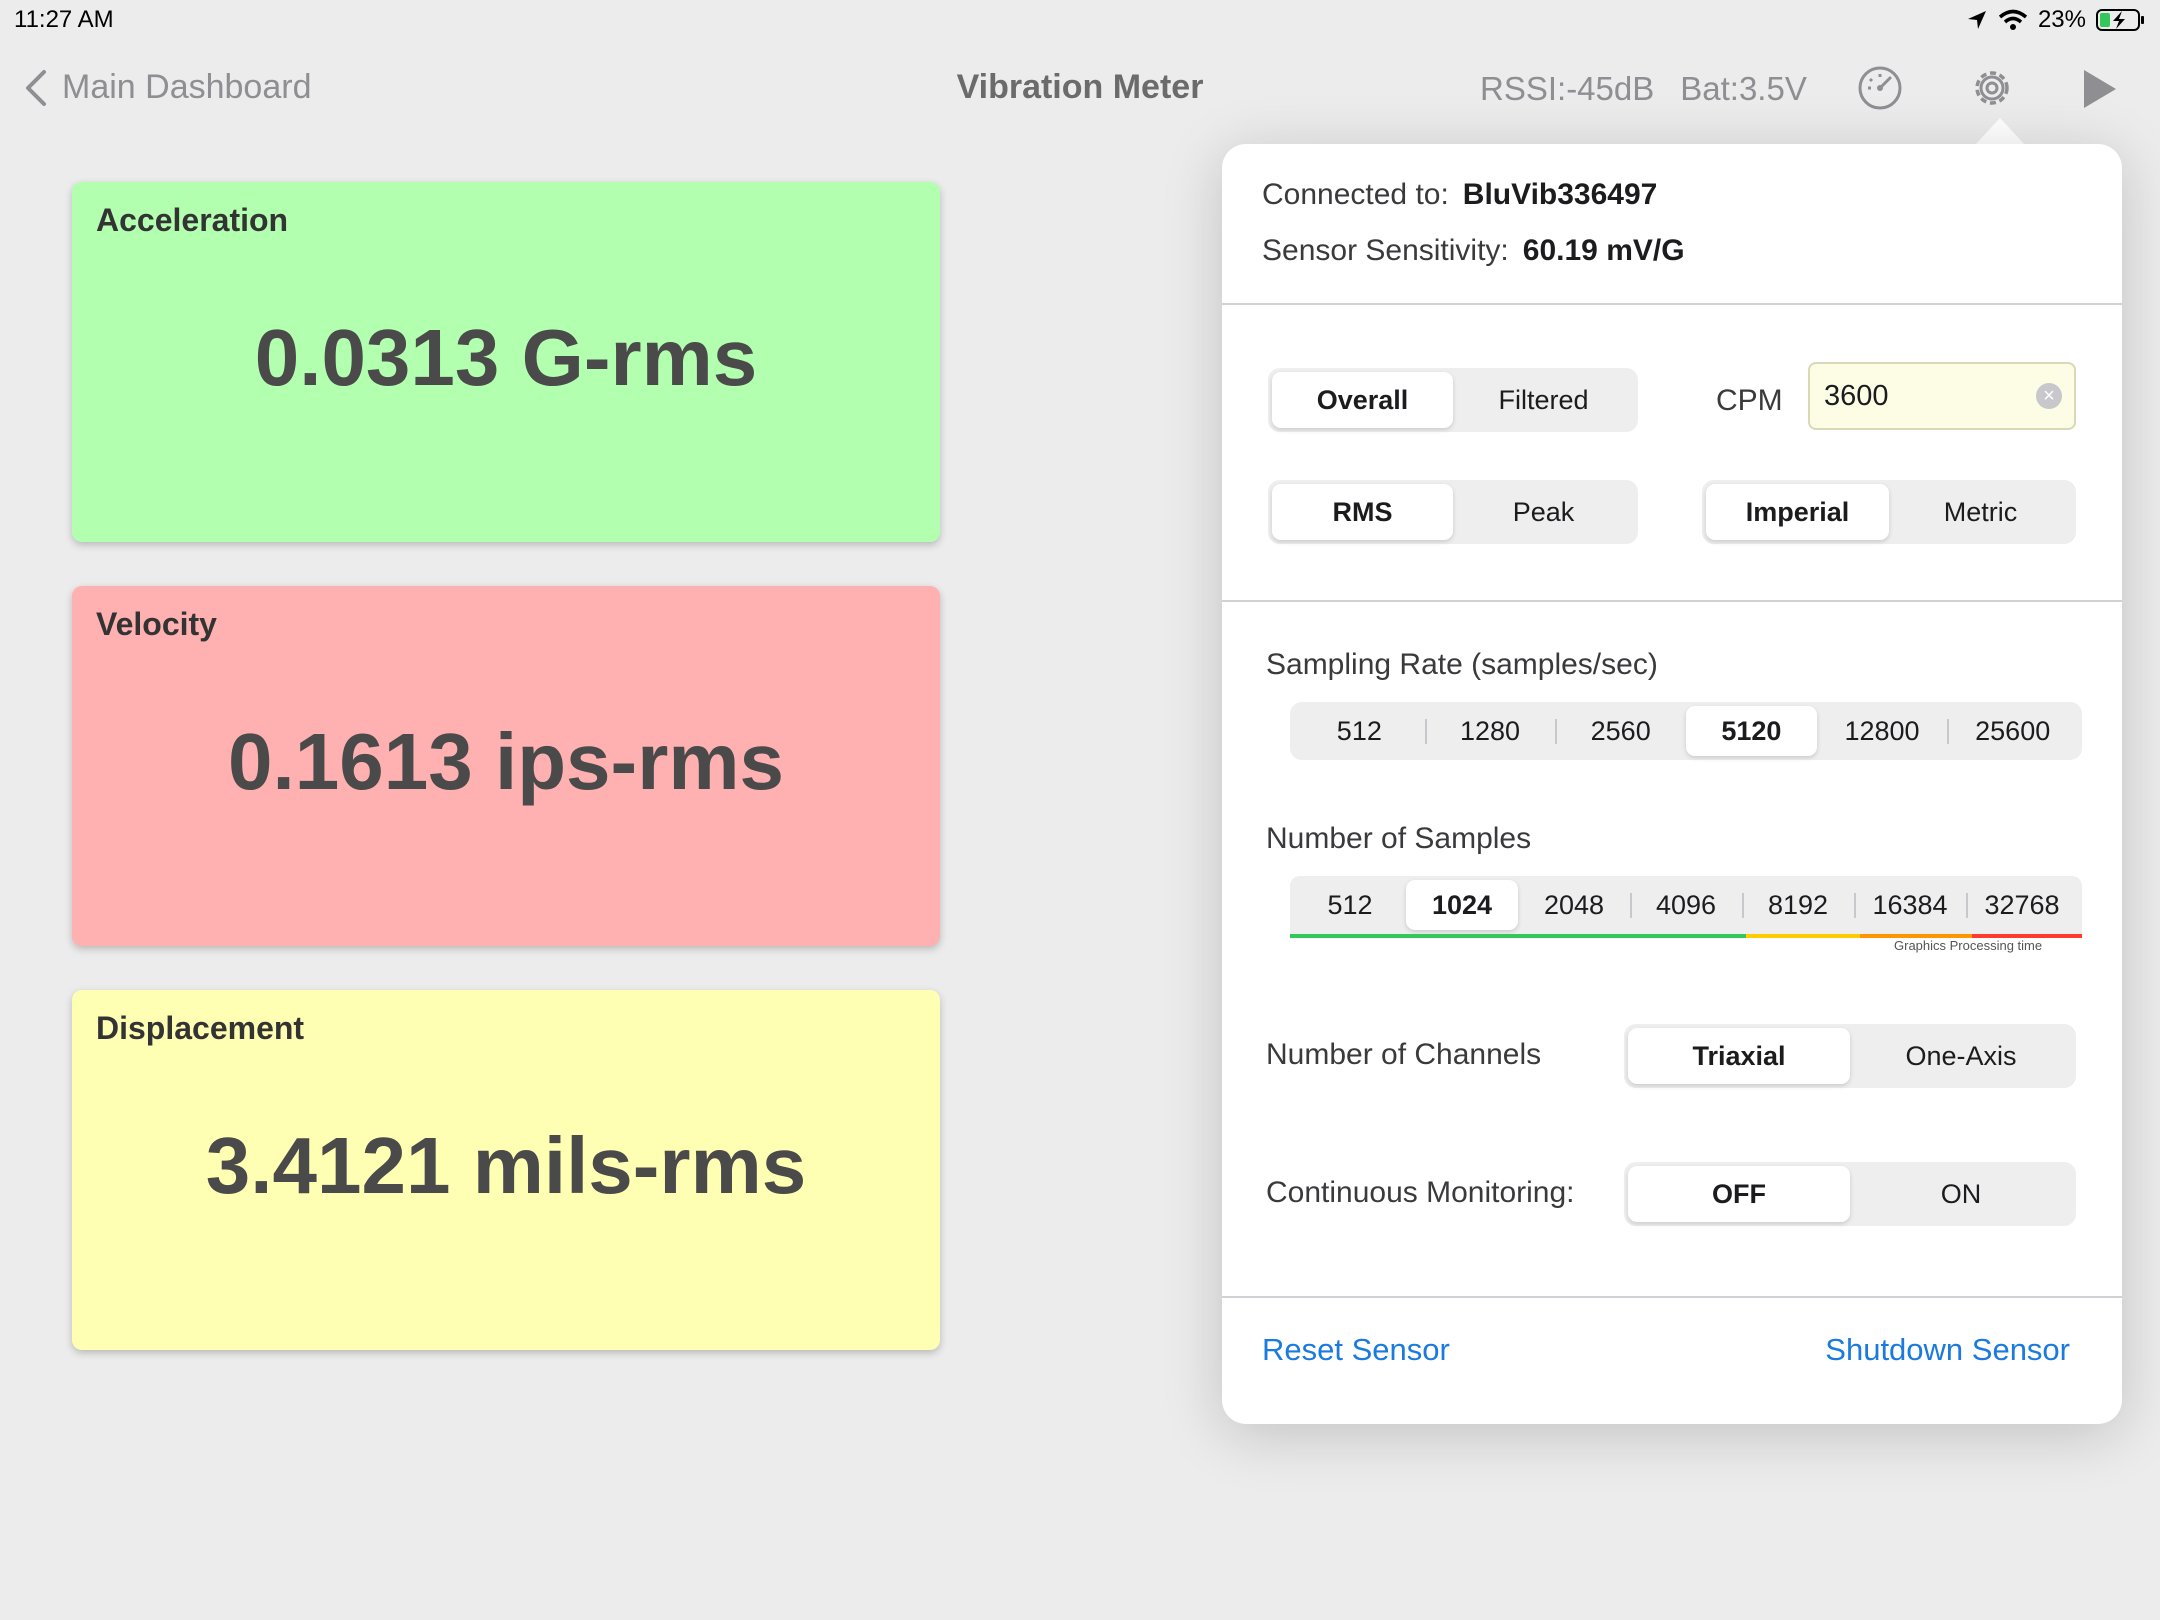 The image size is (2160, 1620). I want to click on monitoring-segmented-control: OFF ON, so click(1850, 1194).